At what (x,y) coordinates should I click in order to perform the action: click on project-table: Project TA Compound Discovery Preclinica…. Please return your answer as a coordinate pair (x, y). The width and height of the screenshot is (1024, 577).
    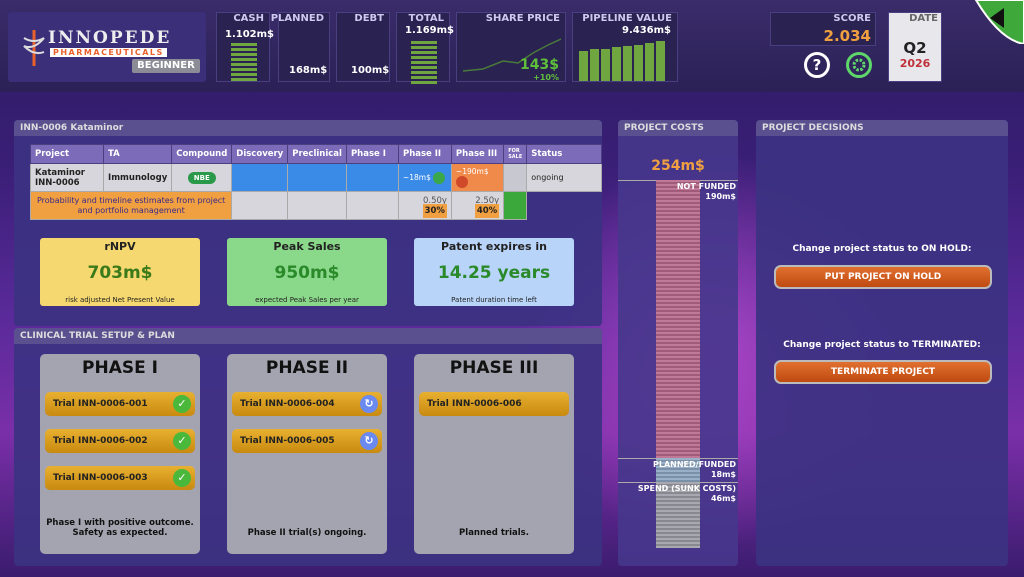
    Looking at the image, I should click on (315, 182).